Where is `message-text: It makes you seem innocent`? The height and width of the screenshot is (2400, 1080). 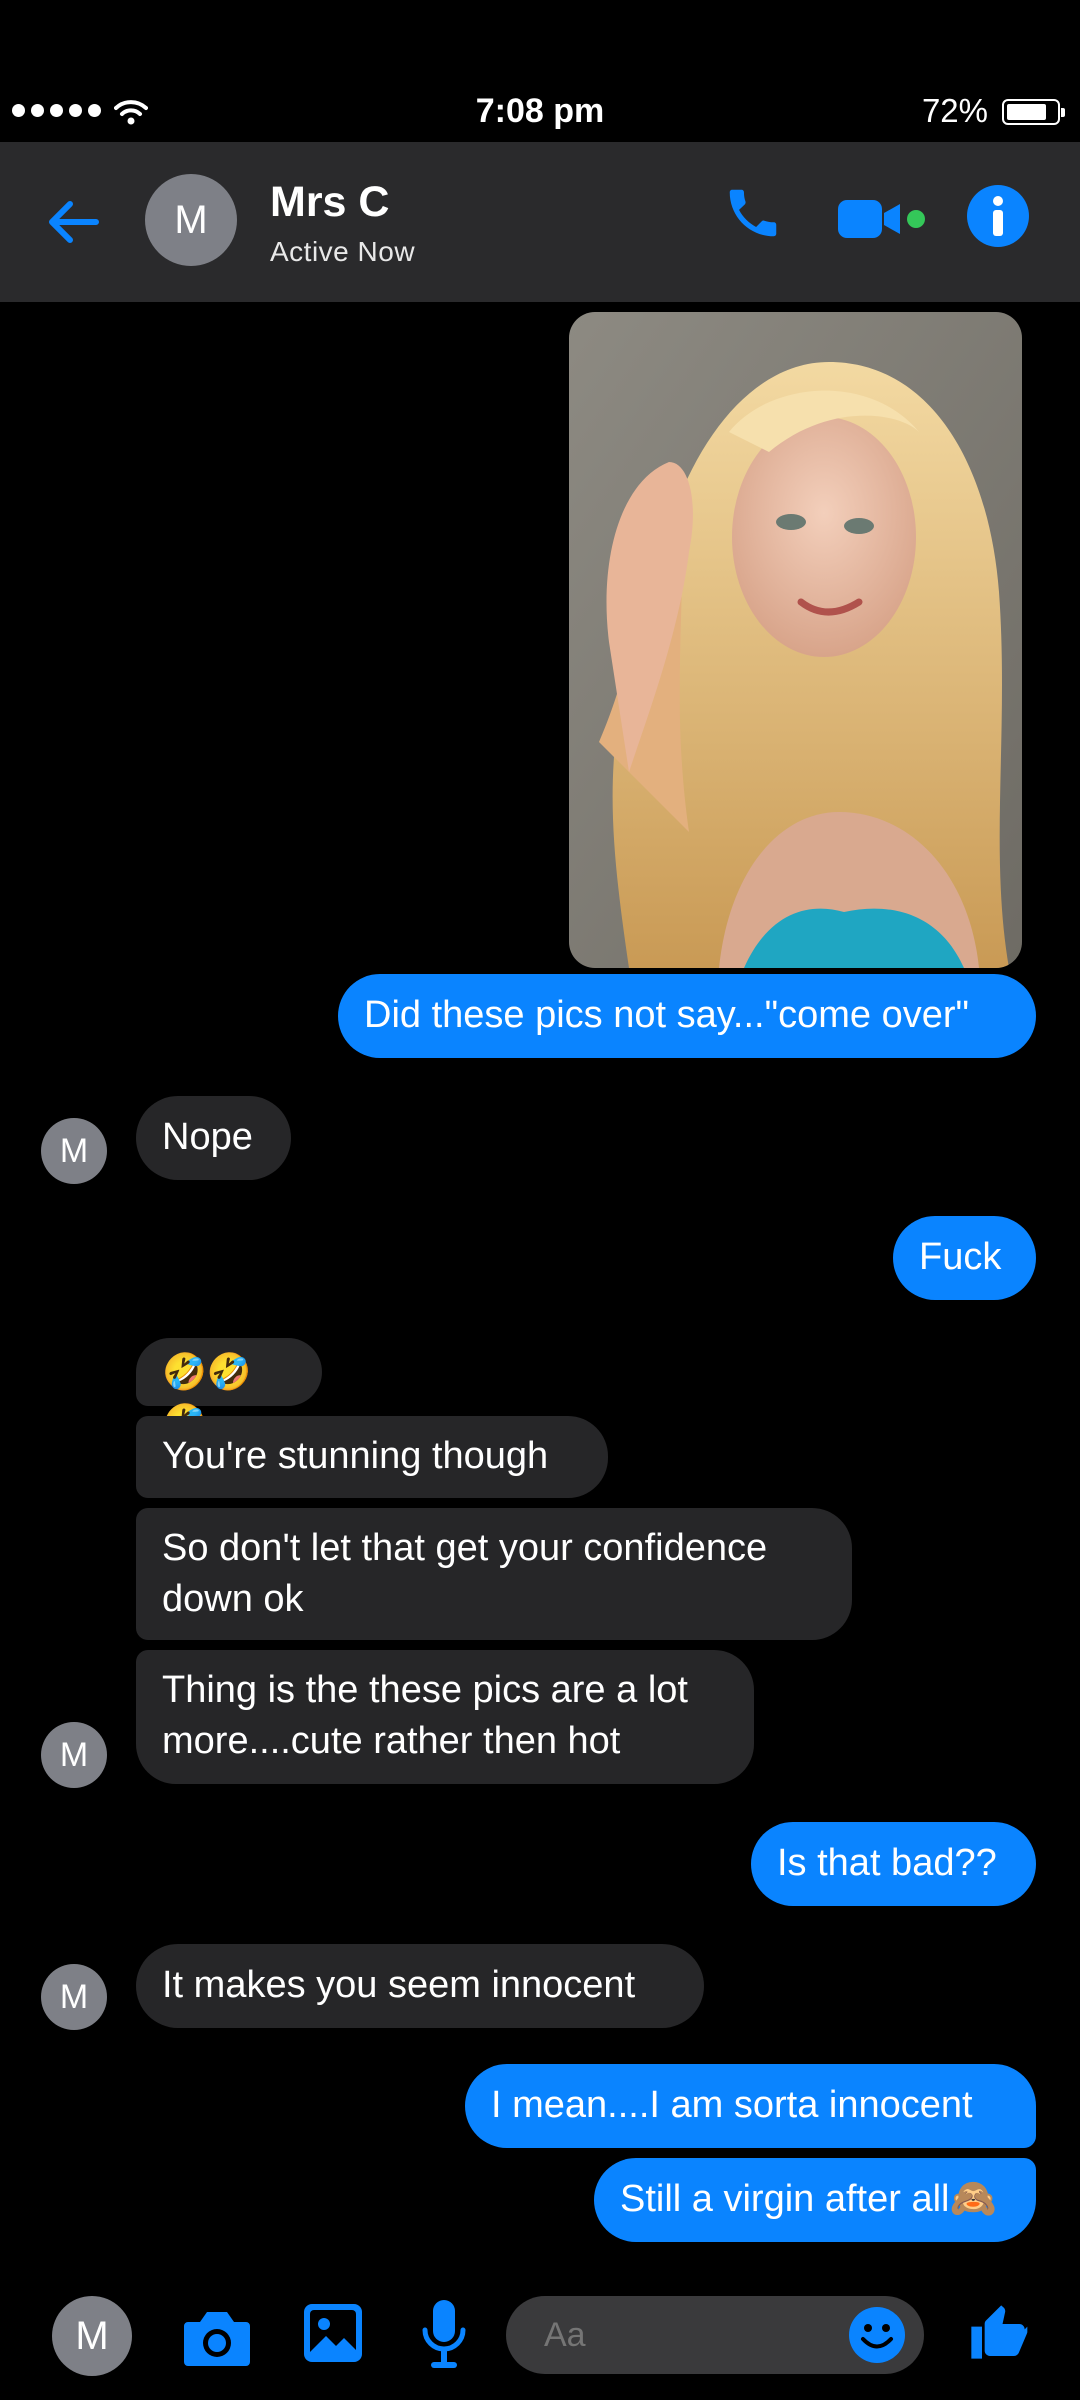 message-text: It makes you seem innocent is located at coordinates (399, 1985).